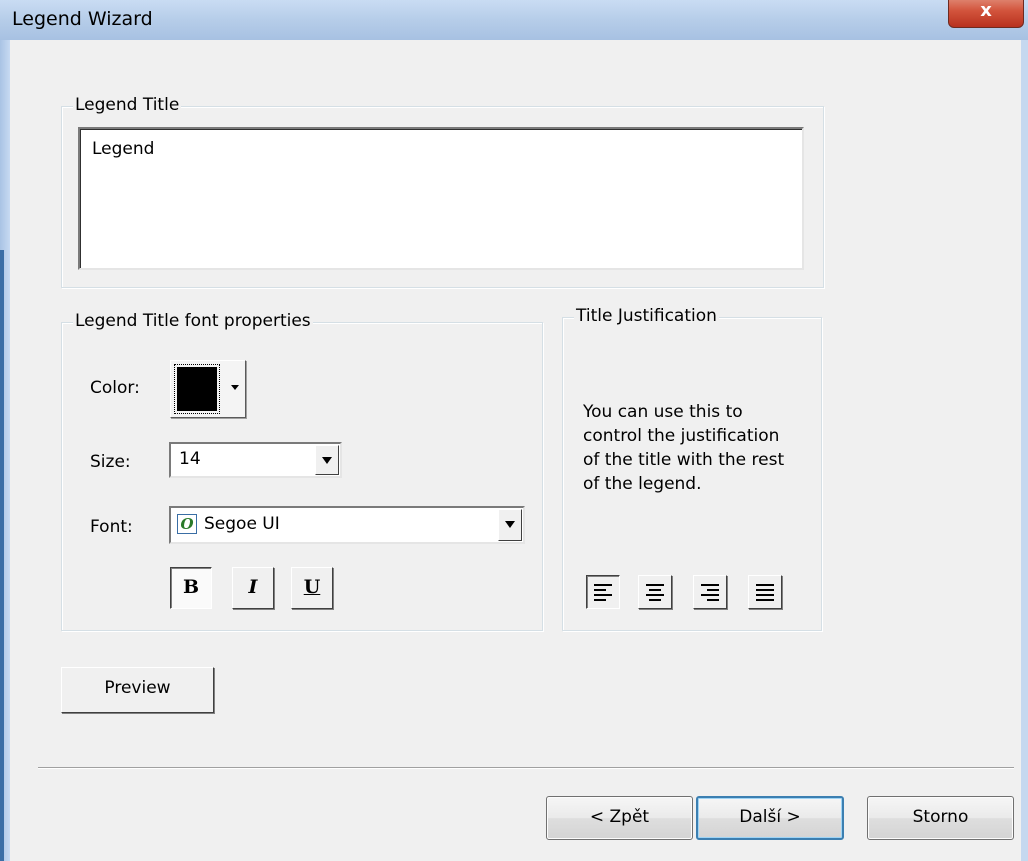 This screenshot has height=861, width=1028. I want to click on opentype-font-icon: O, so click(187, 524).